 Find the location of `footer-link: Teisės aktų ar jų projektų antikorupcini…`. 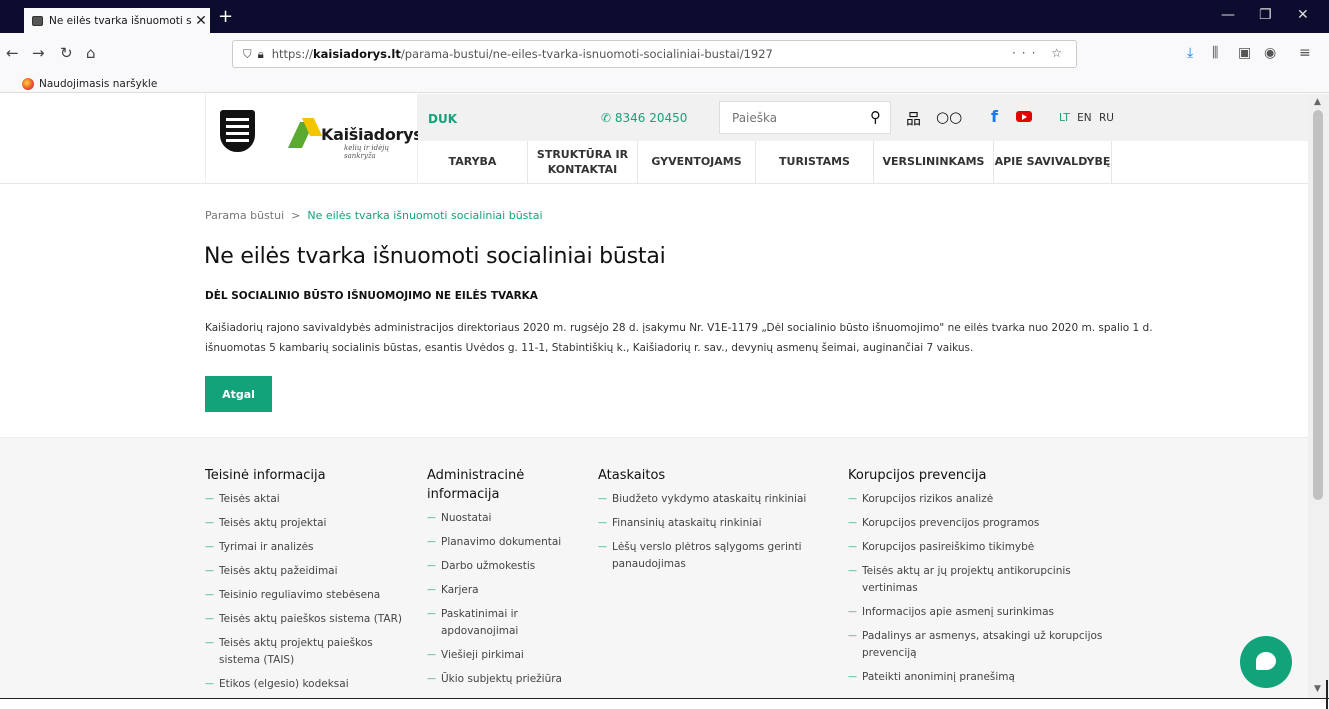

footer-link: Teisės aktų ar jų projektų antikorupcini… is located at coordinates (983, 580).